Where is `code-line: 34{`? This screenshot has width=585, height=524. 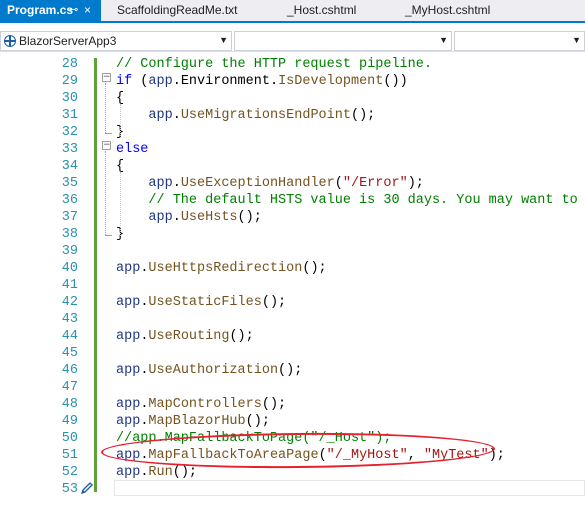
code-line: 34{ is located at coordinates (292, 166).